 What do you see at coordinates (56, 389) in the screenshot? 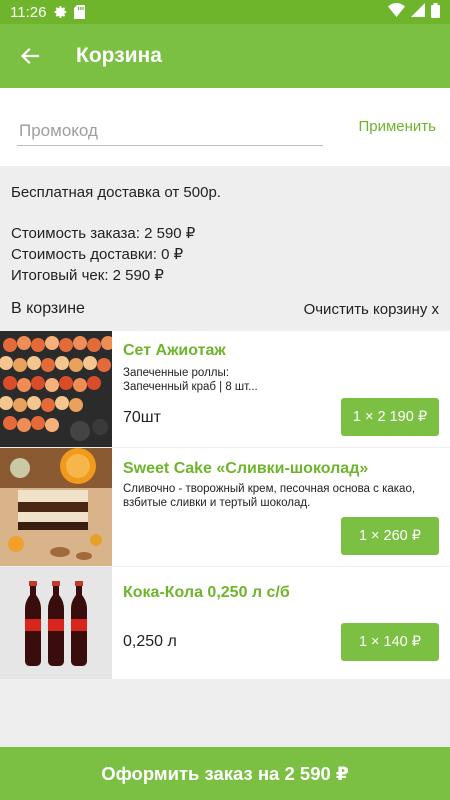
I see `item-image-sushi-set` at bounding box center [56, 389].